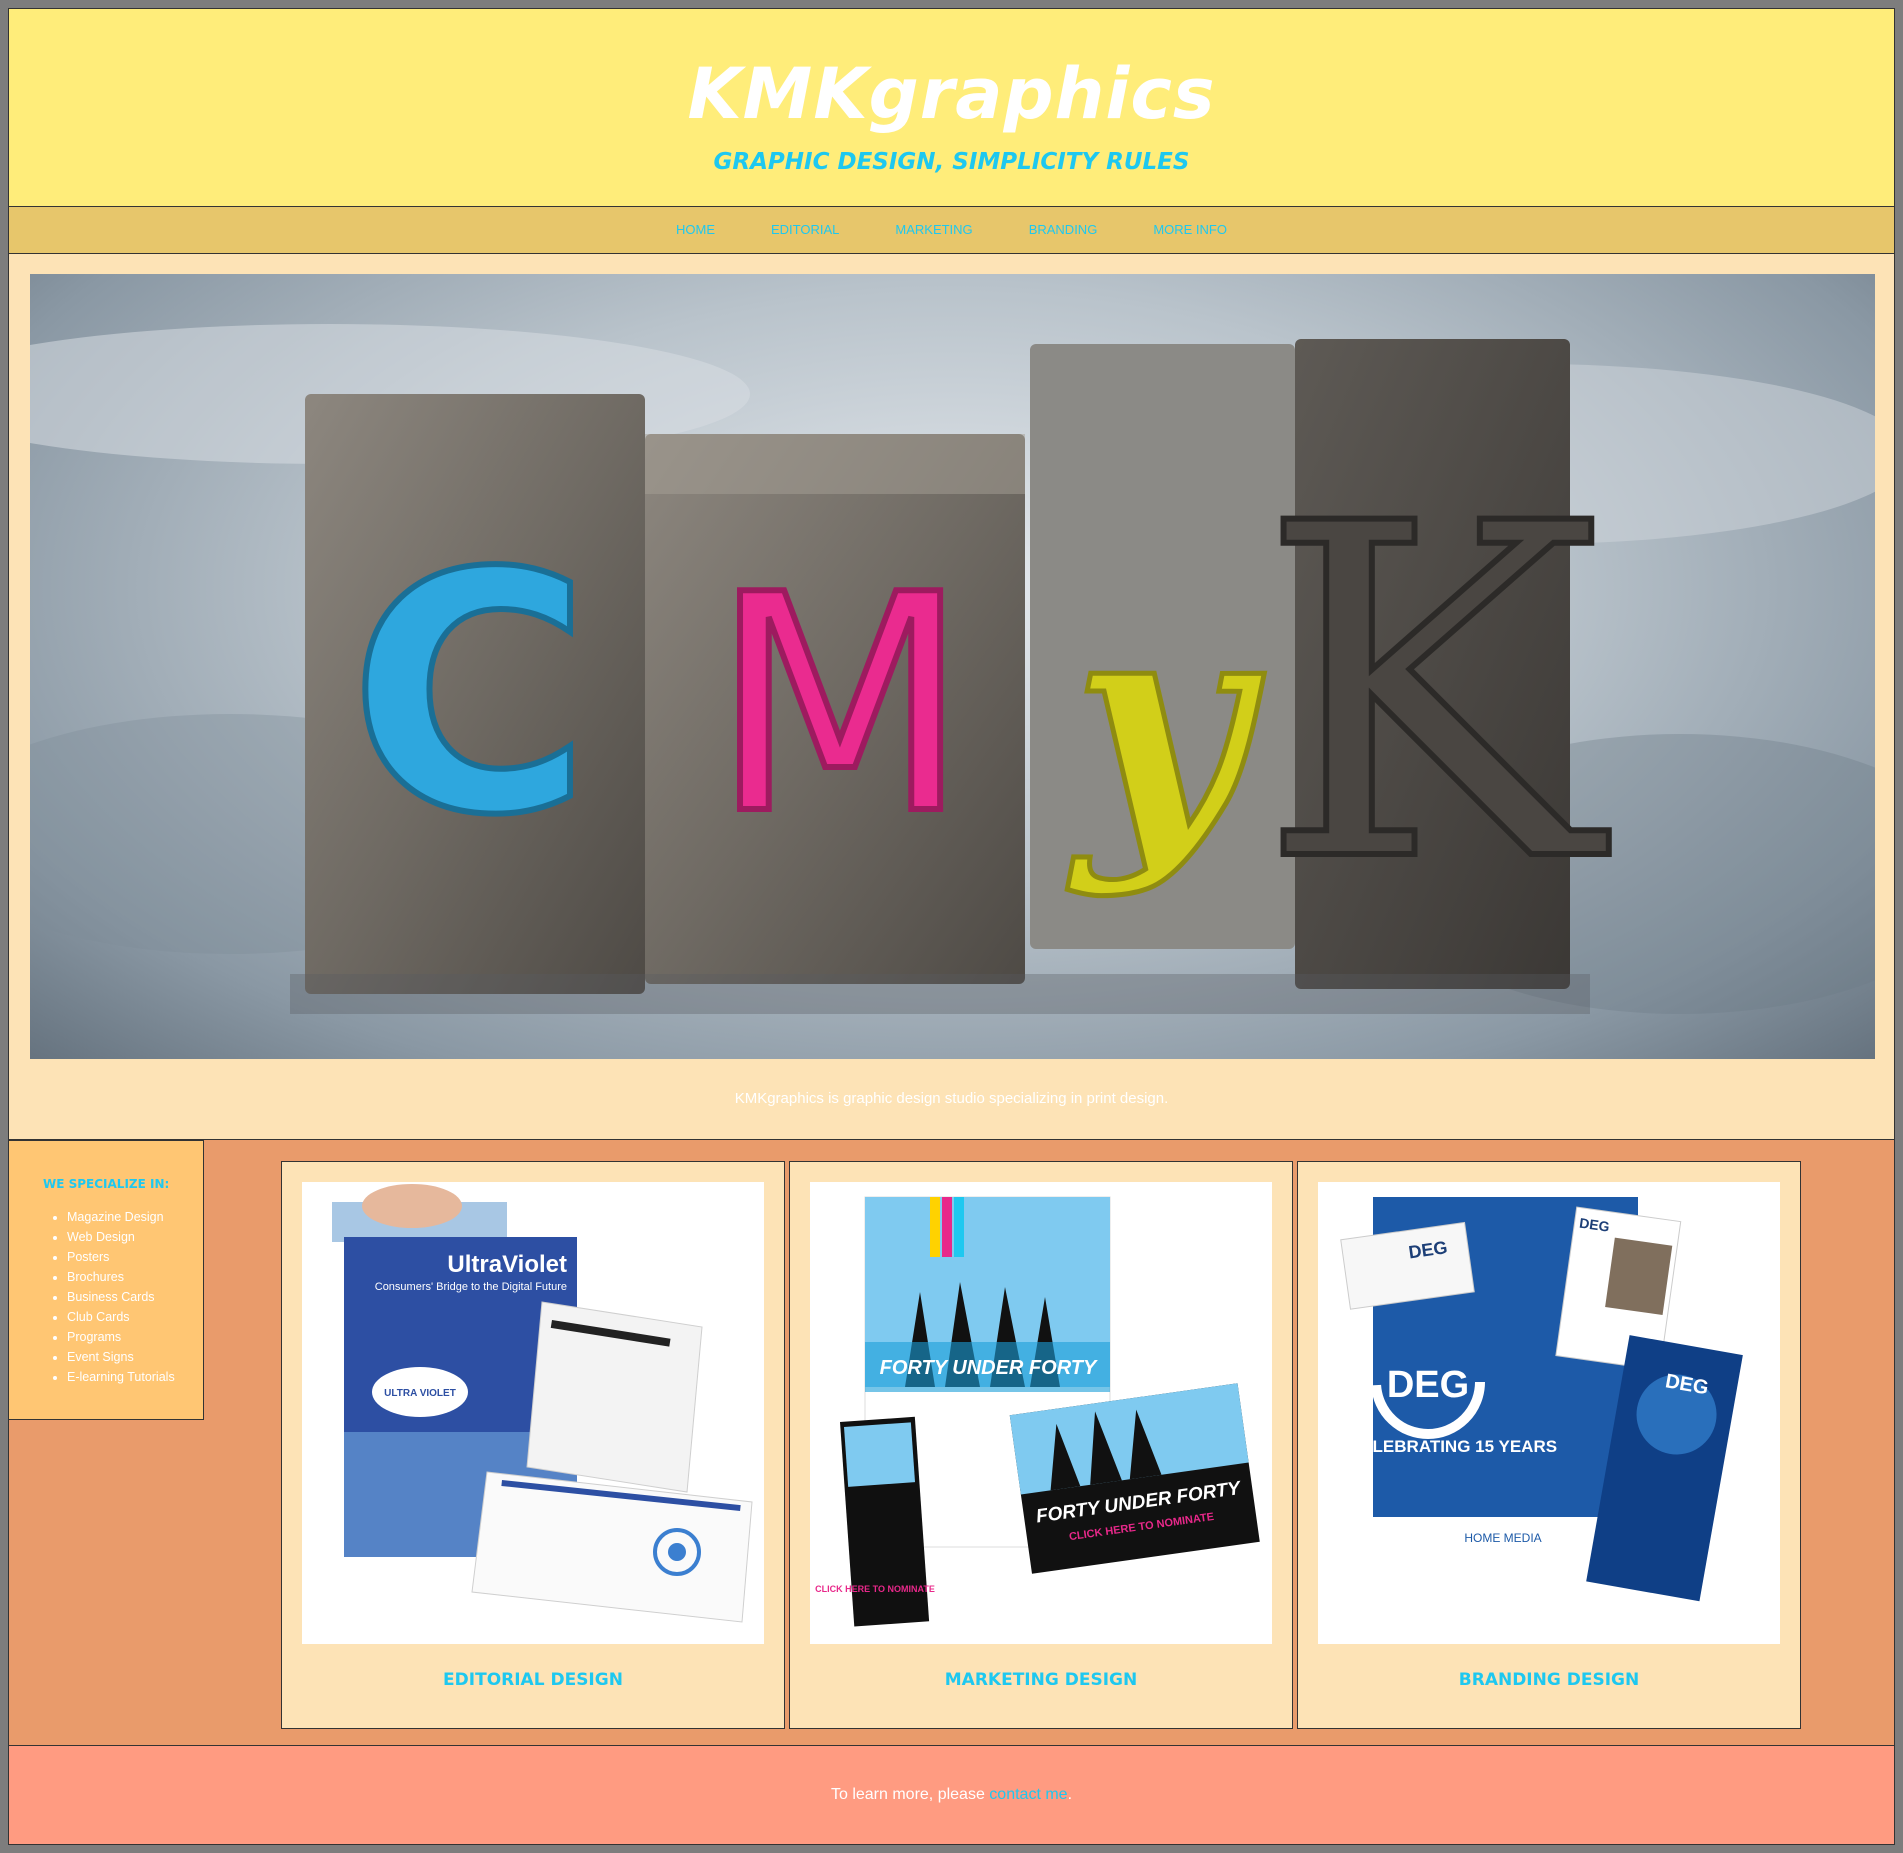  I want to click on marketing-design-link: MARKETING DESIGN, so click(1041, 1680).